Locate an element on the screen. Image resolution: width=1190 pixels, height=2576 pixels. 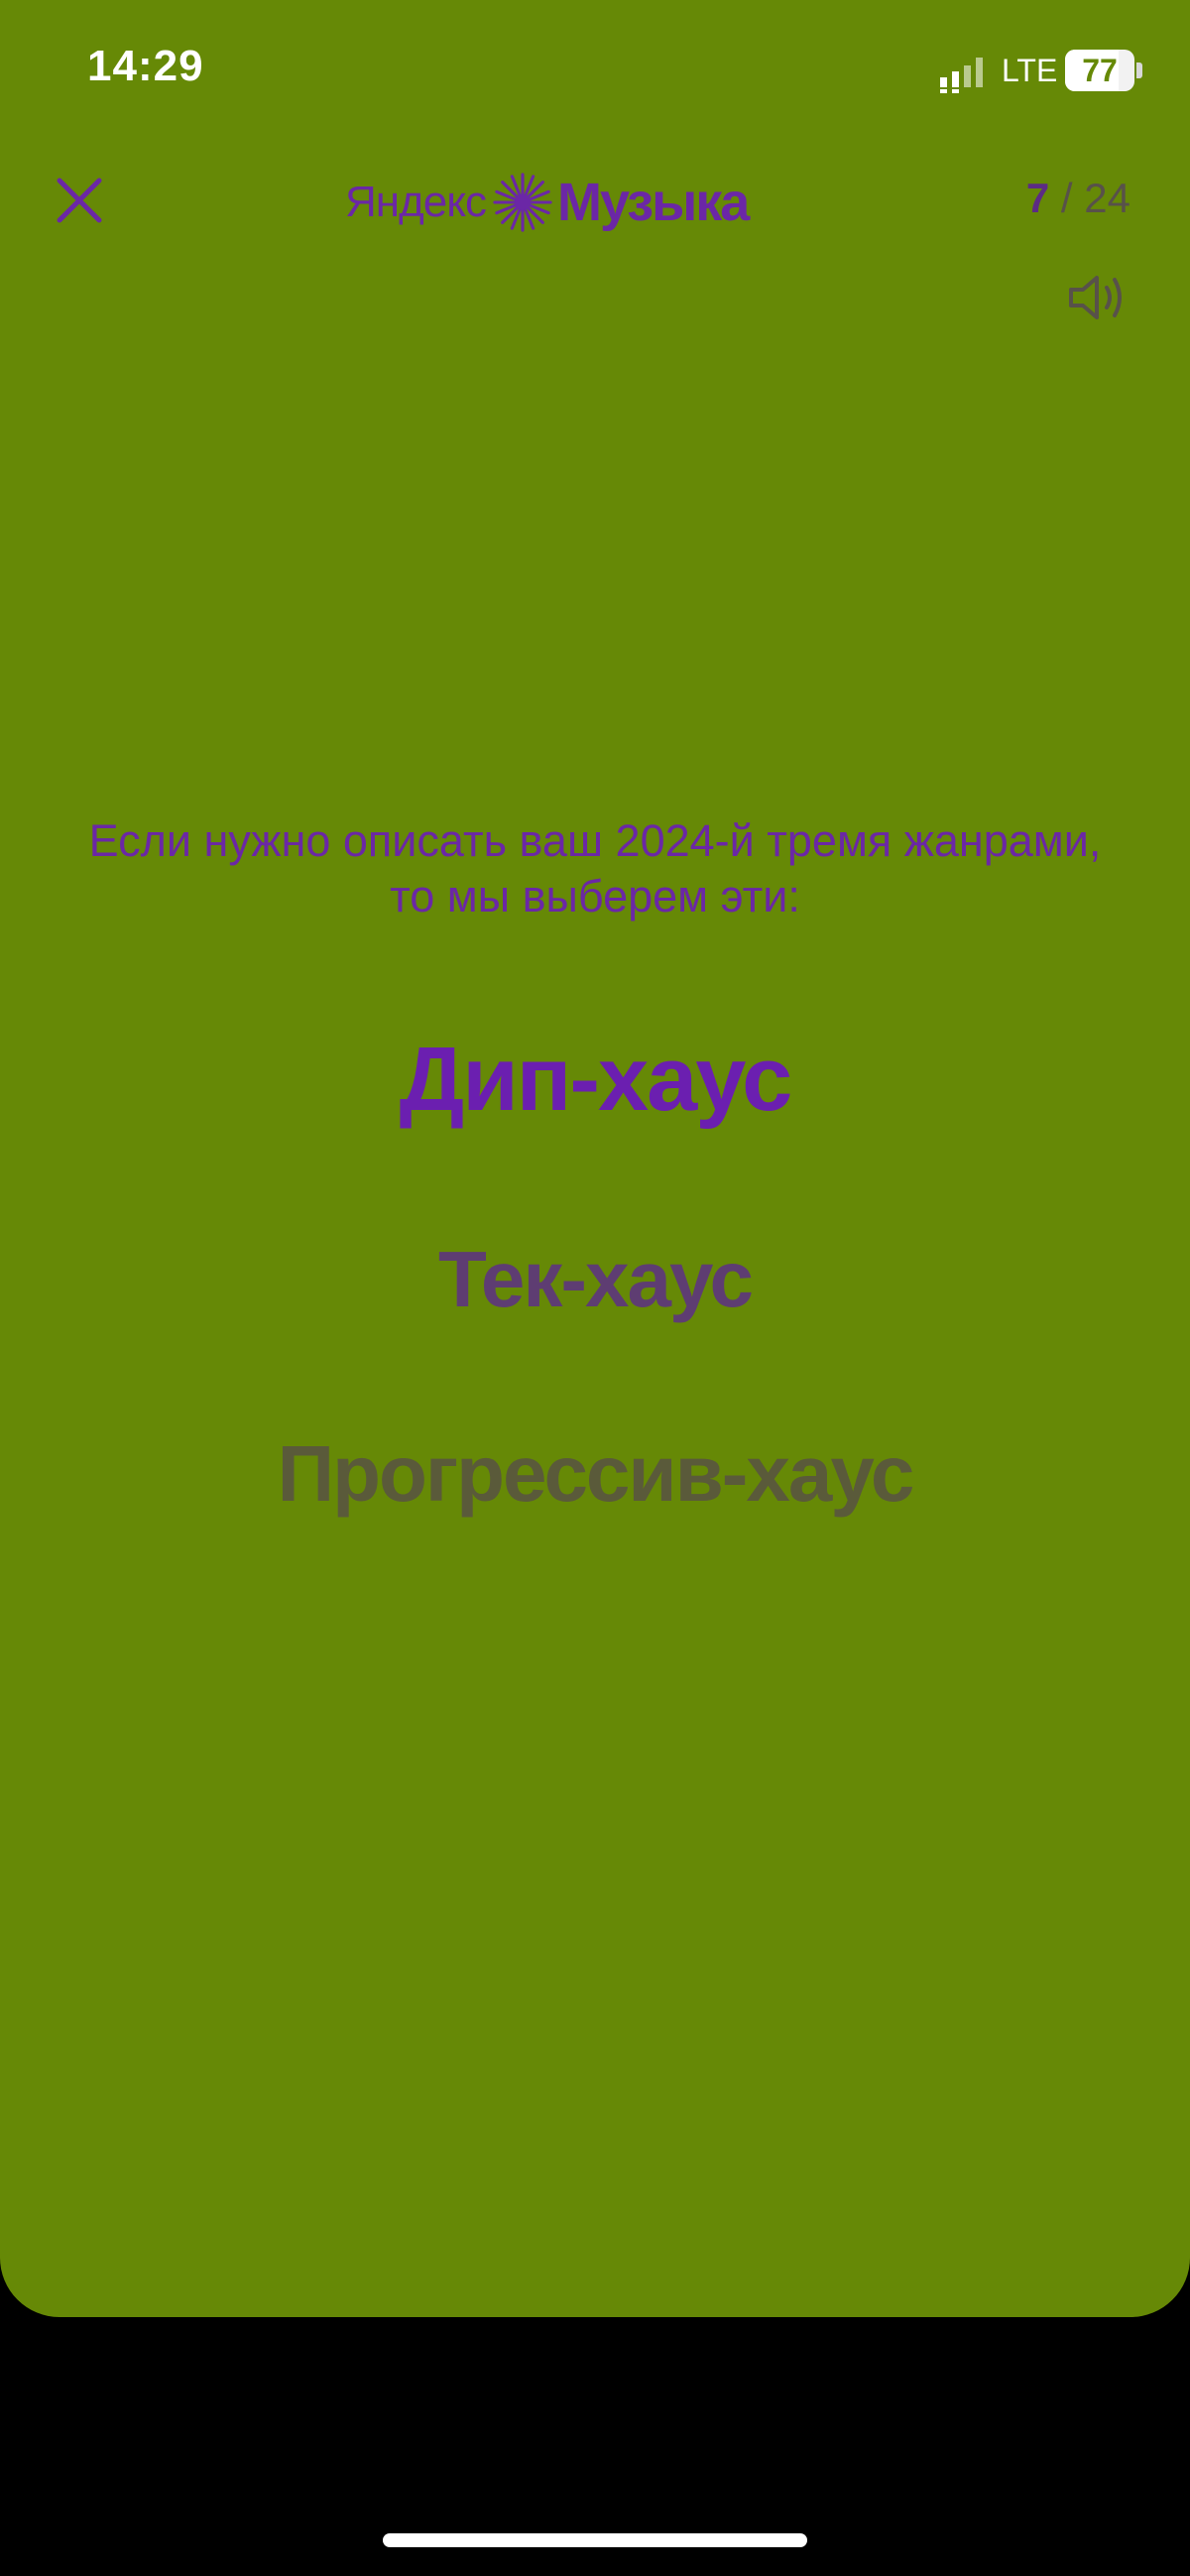
network-type: LTE is located at coordinates (1030, 70).